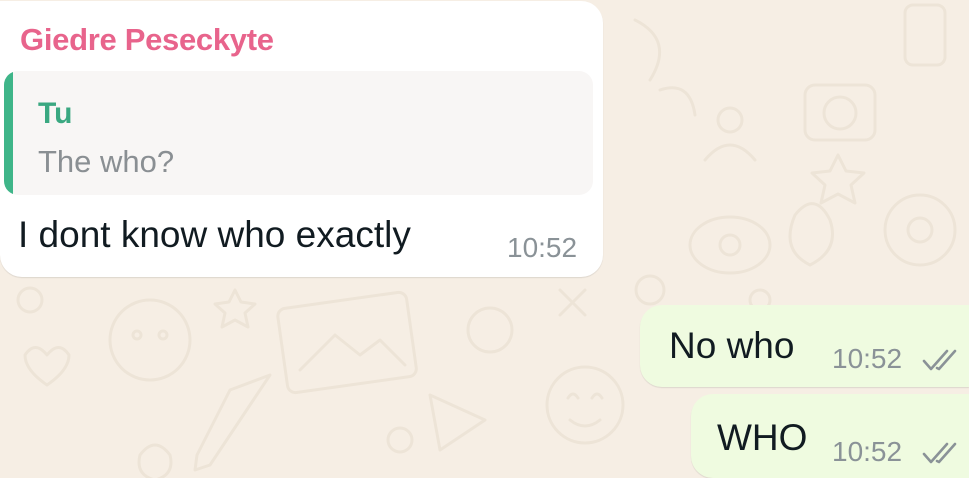  What do you see at coordinates (8, 133) in the screenshot?
I see `quote-accent-bar` at bounding box center [8, 133].